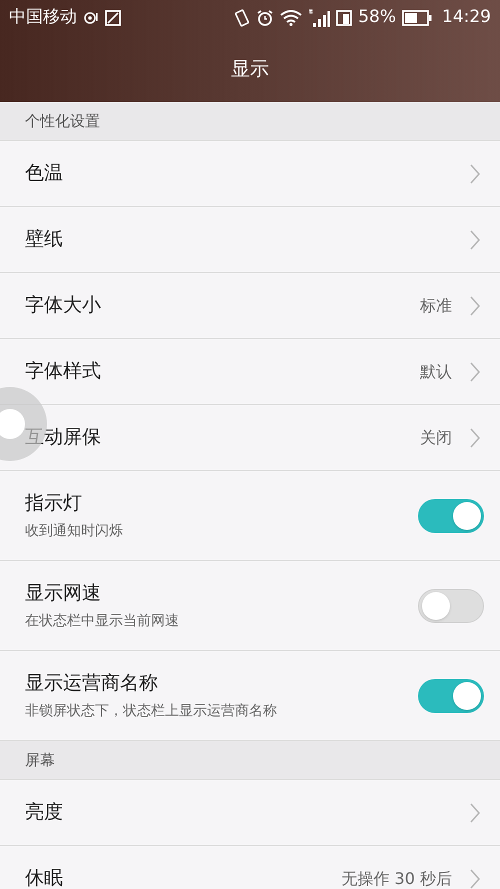  What do you see at coordinates (43, 18) in the screenshot?
I see `carrier-name: 中国移动` at bounding box center [43, 18].